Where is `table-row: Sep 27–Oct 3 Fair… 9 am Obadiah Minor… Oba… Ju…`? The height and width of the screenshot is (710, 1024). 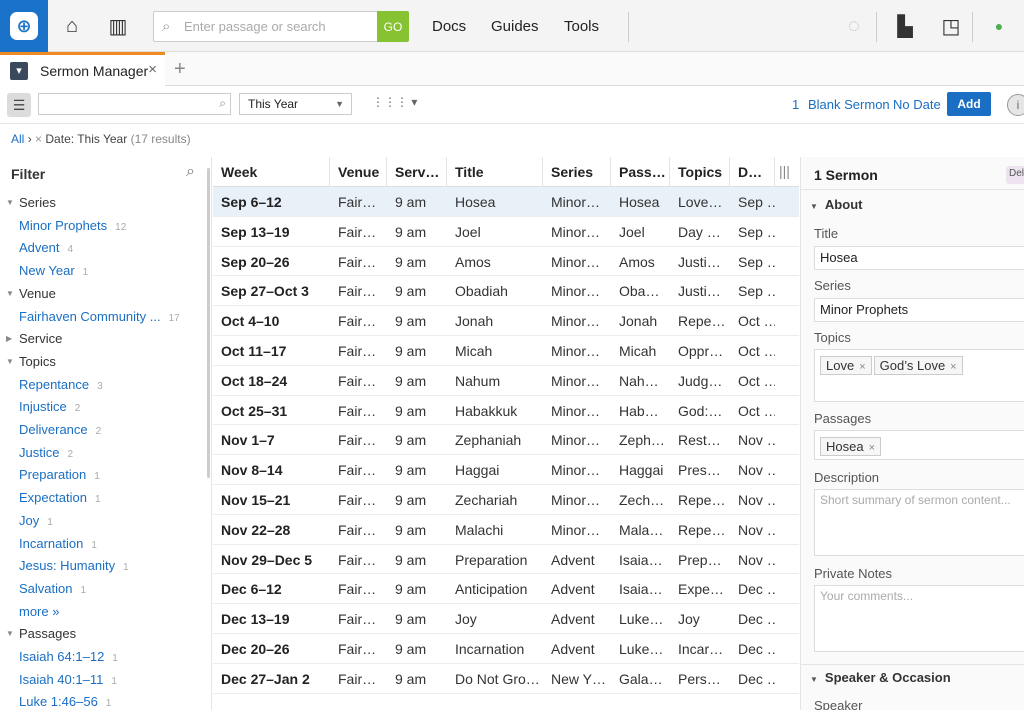
table-row: Sep 27–Oct 3 Fair… 9 am Obadiah Minor… Oba… Ju… is located at coordinates (506, 291).